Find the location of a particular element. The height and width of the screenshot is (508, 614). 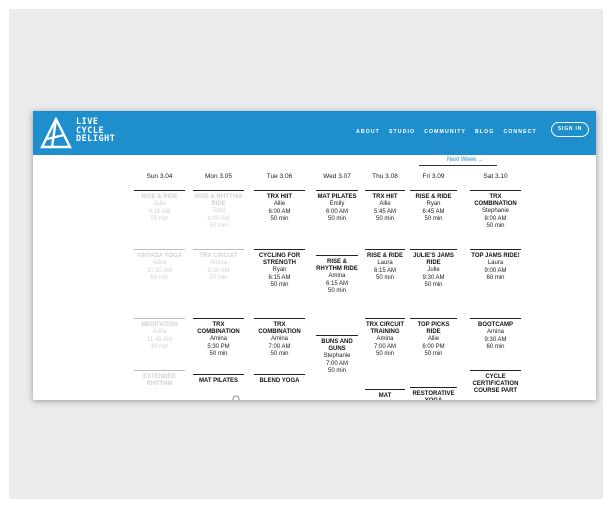

class-slot: EXTENDED RHYTHM is located at coordinates (159, 379).